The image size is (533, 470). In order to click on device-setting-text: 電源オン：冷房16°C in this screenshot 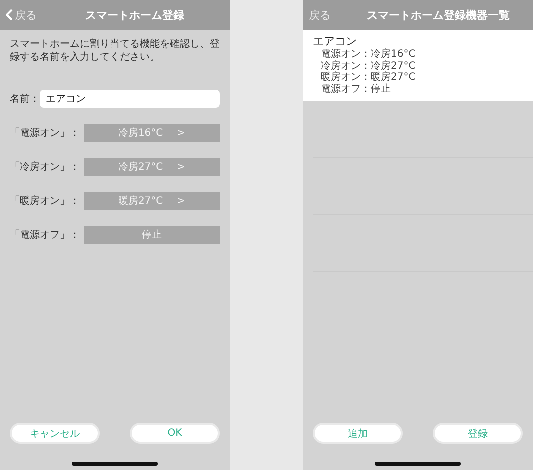, I will do `click(368, 54)`.